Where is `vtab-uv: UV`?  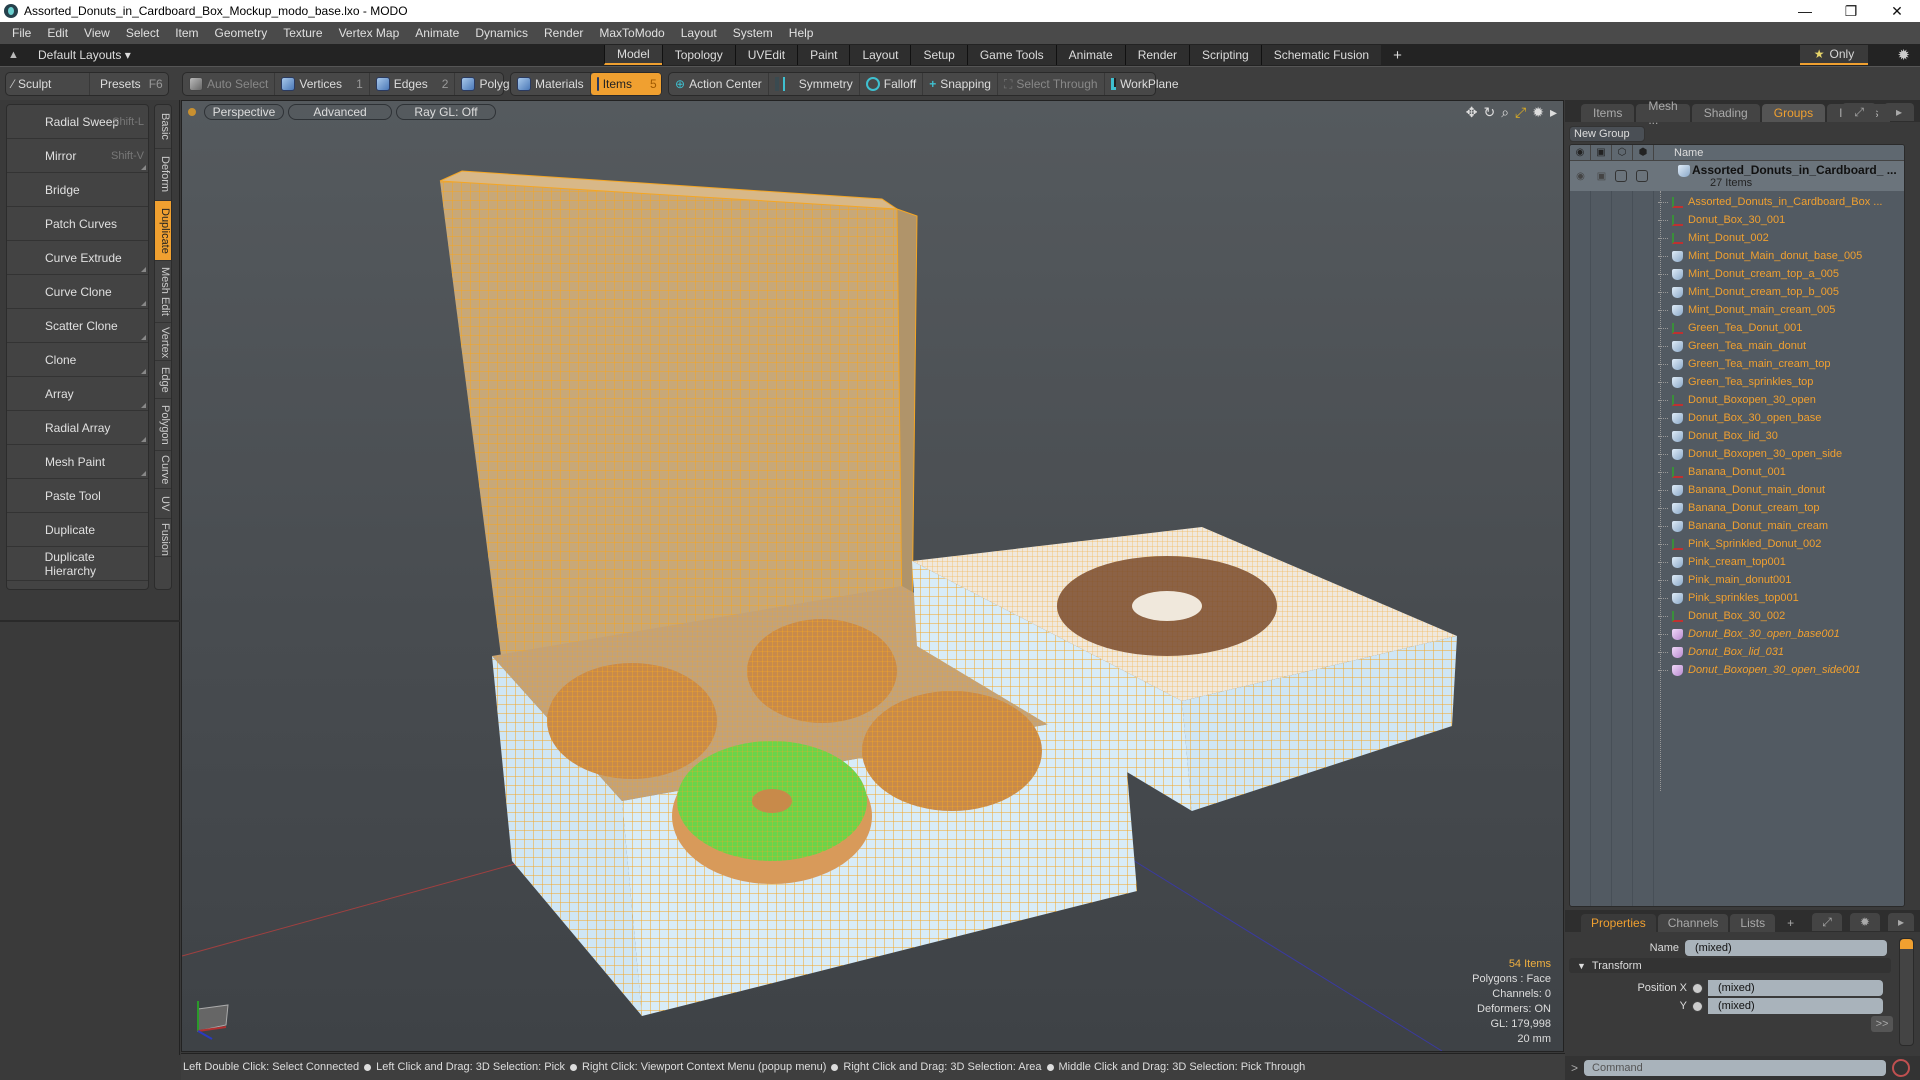 vtab-uv: UV is located at coordinates (163, 504).